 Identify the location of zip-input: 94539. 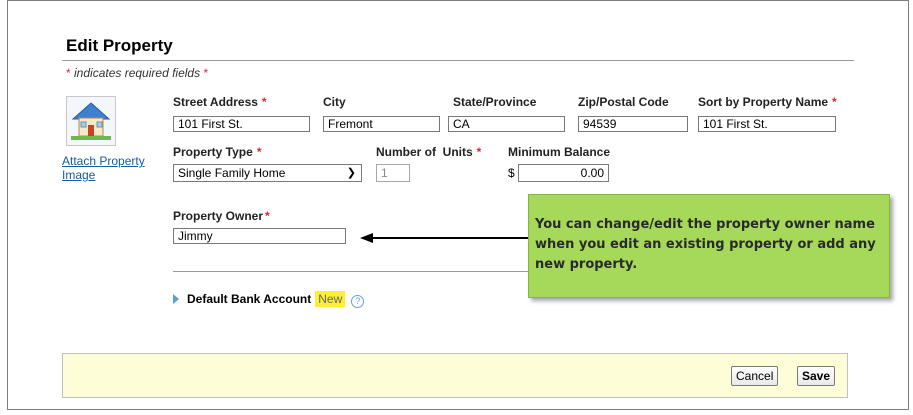
(633, 124).